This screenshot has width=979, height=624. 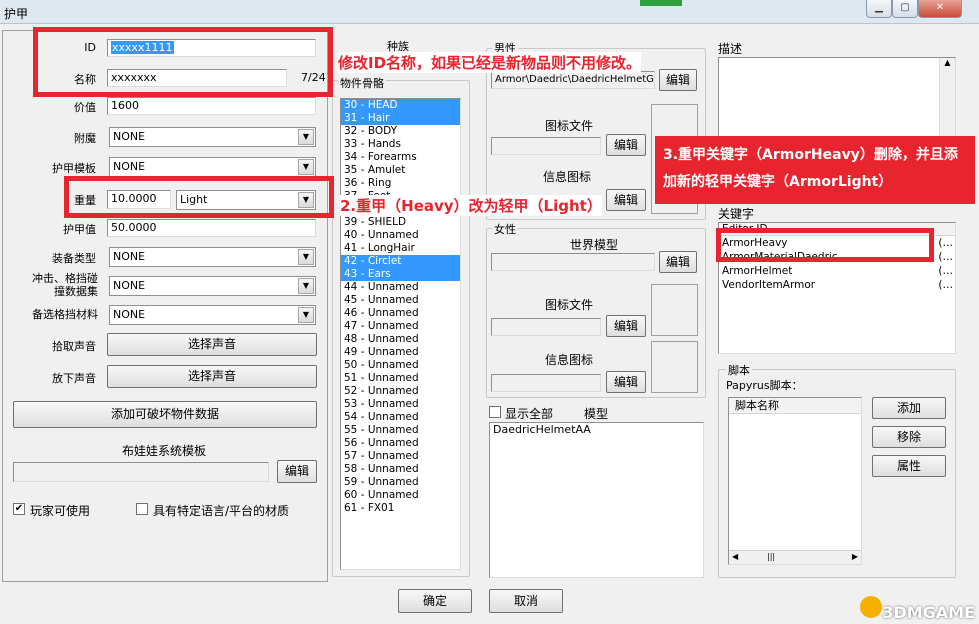 What do you see at coordinates (596, 430) in the screenshot?
I see `list-item: DaedricHelmetAA` at bounding box center [596, 430].